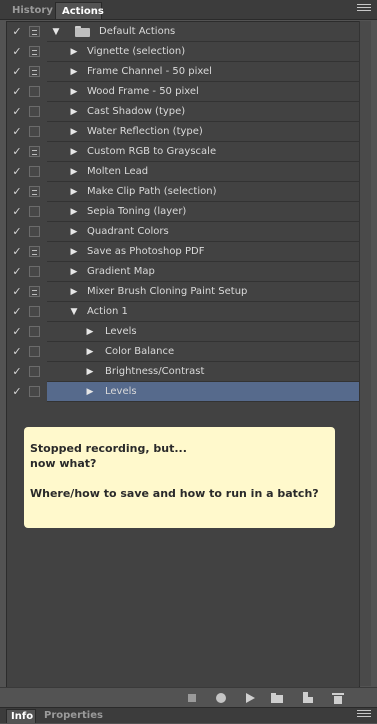 The image size is (377, 724). I want to click on row-name-cell: ▶ Vignette (selection), so click(203, 52).